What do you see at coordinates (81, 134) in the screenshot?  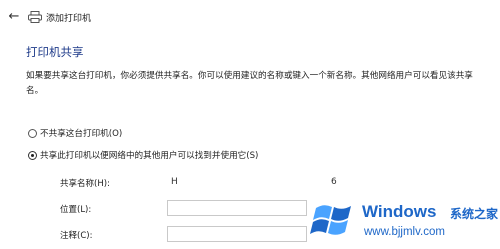 I see `radio-label: 不共享这台打印机(O)` at bounding box center [81, 134].